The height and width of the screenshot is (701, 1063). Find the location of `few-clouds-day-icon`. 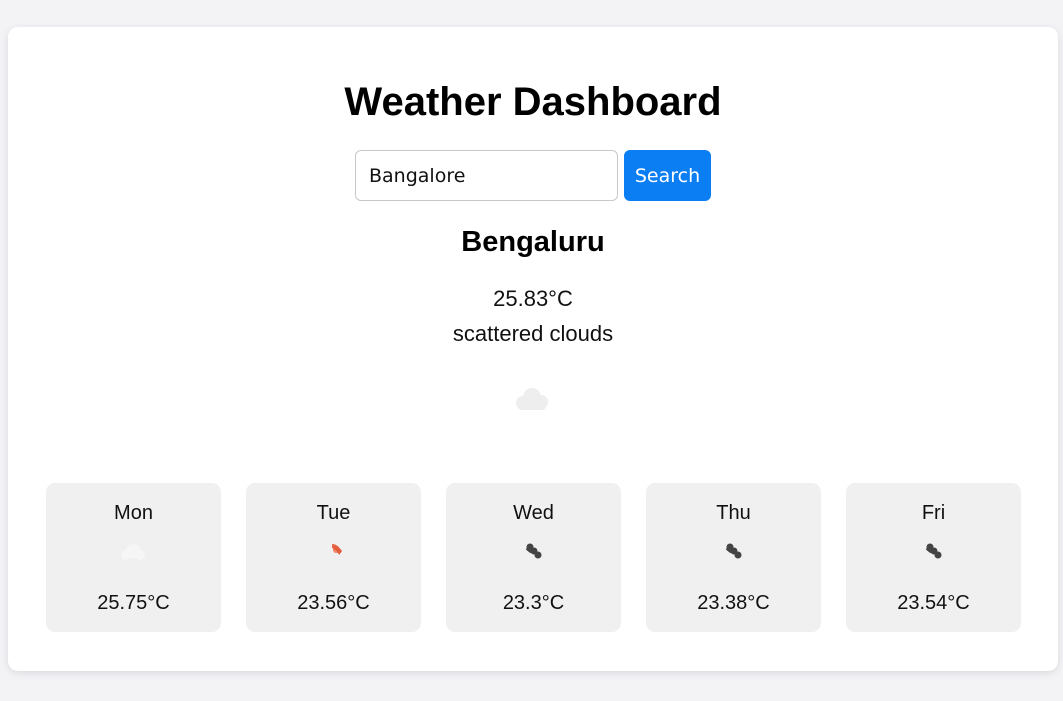

few-clouds-day-icon is located at coordinates (133, 552).